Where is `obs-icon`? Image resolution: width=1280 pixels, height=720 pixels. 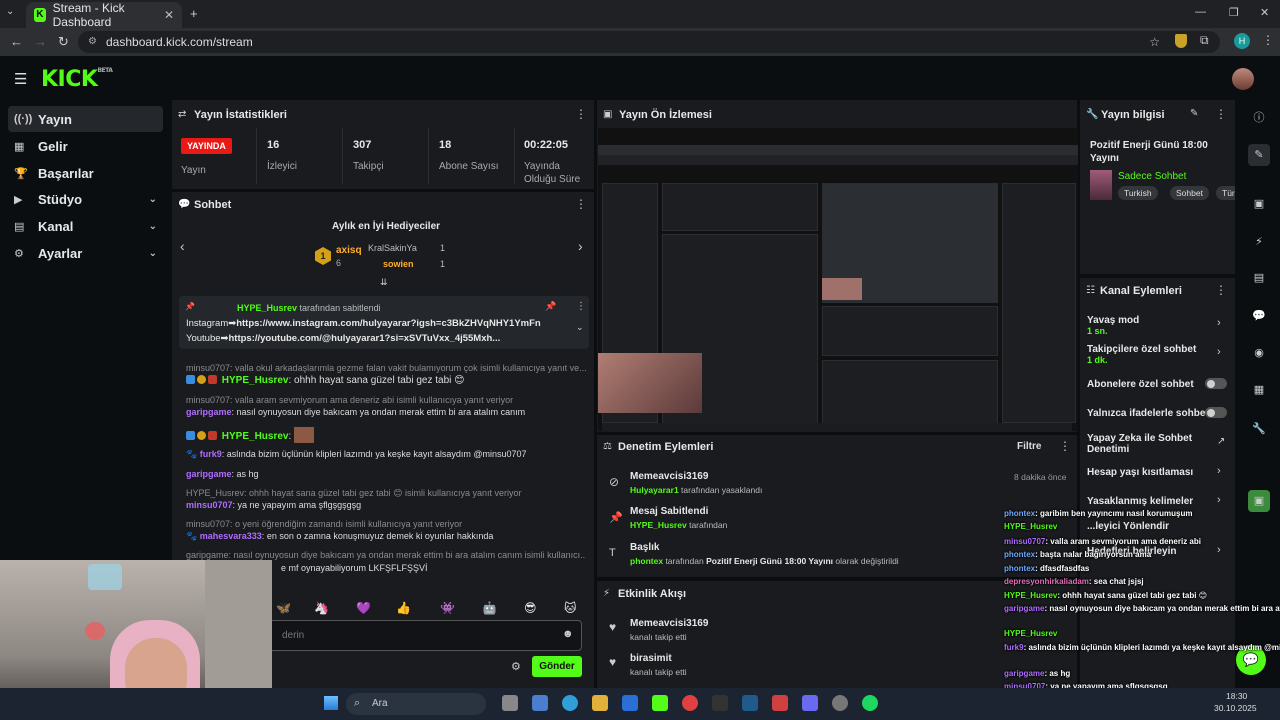 obs-icon is located at coordinates (840, 703).